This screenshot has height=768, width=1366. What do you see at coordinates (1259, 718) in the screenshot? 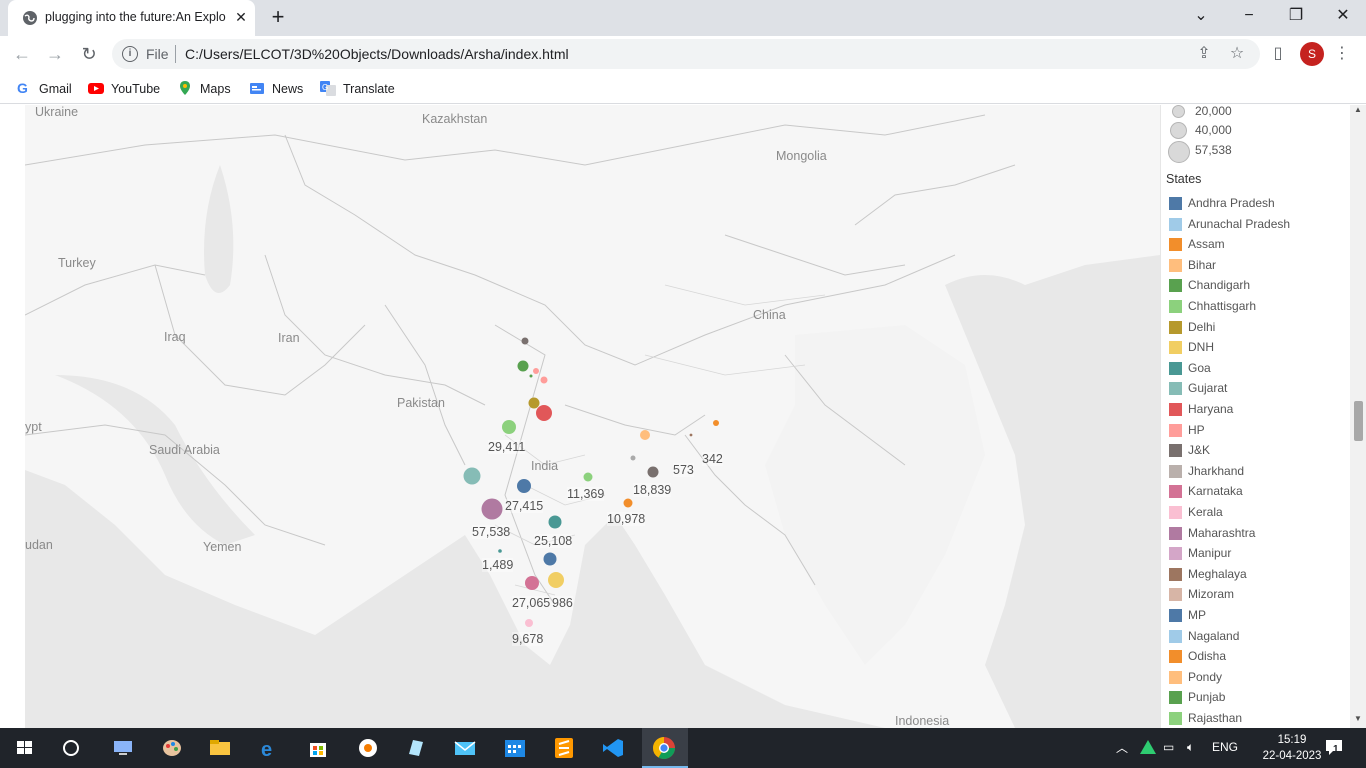
I see `legend-item: Rajasthan` at bounding box center [1259, 718].